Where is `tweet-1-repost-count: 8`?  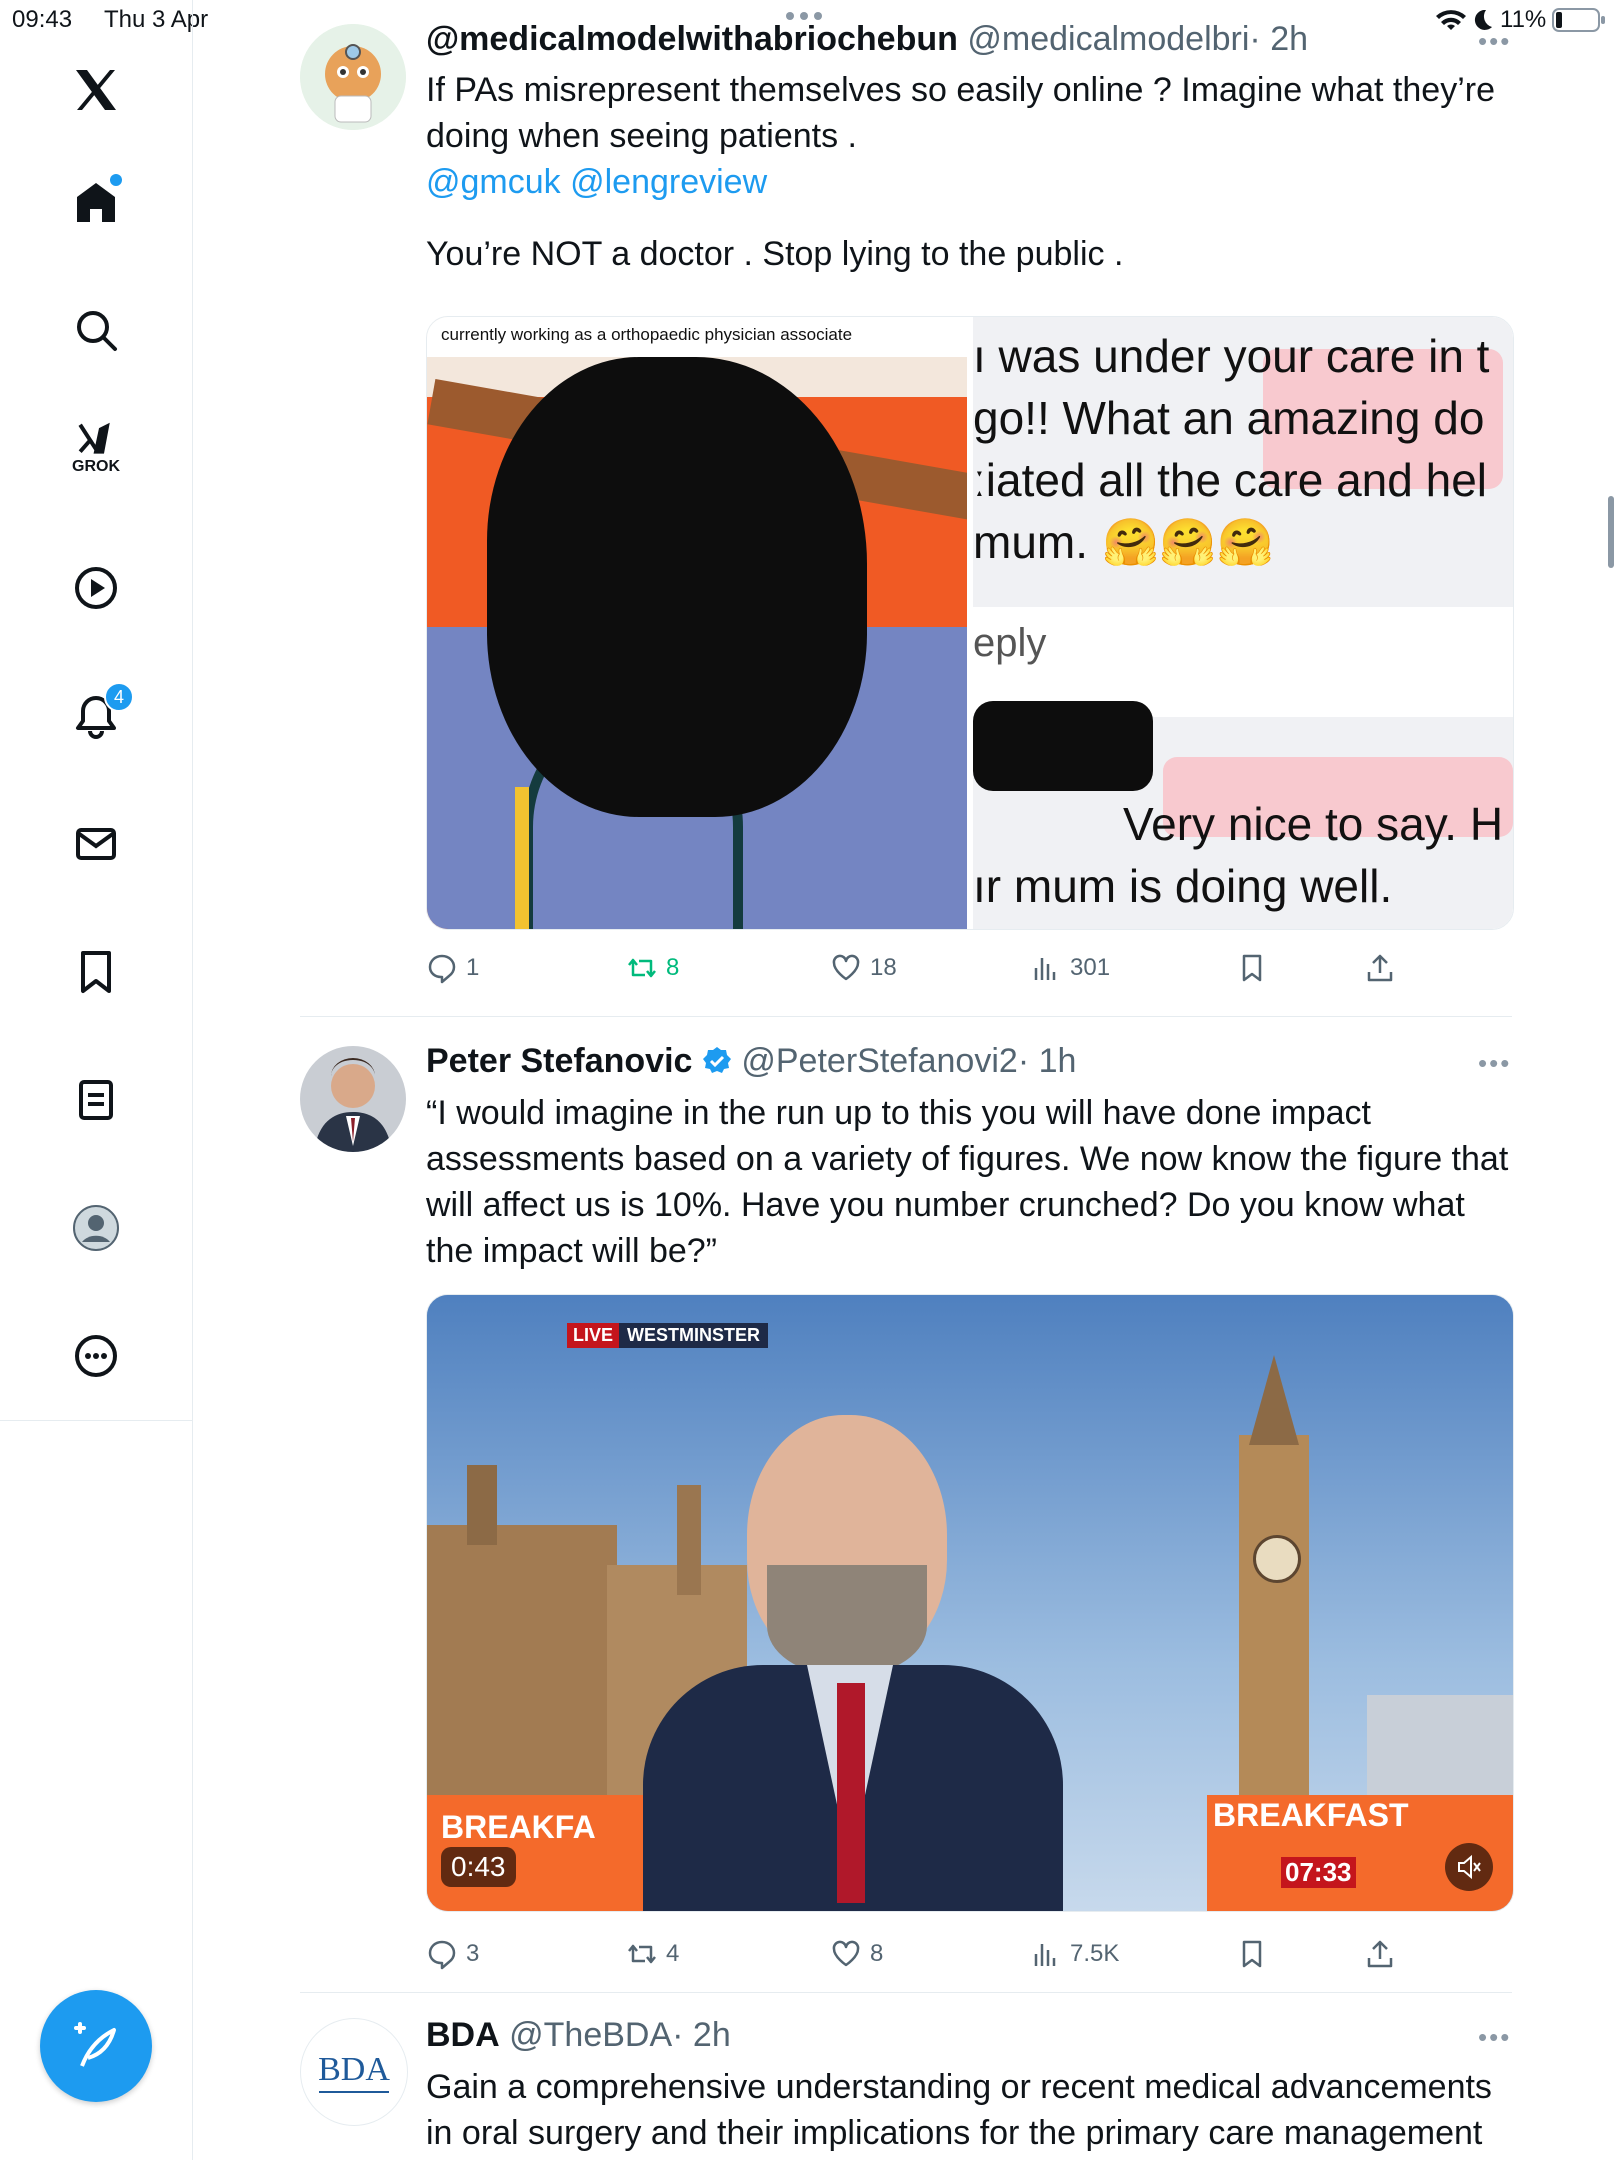
tweet-1-repost-count: 8 is located at coordinates (673, 967).